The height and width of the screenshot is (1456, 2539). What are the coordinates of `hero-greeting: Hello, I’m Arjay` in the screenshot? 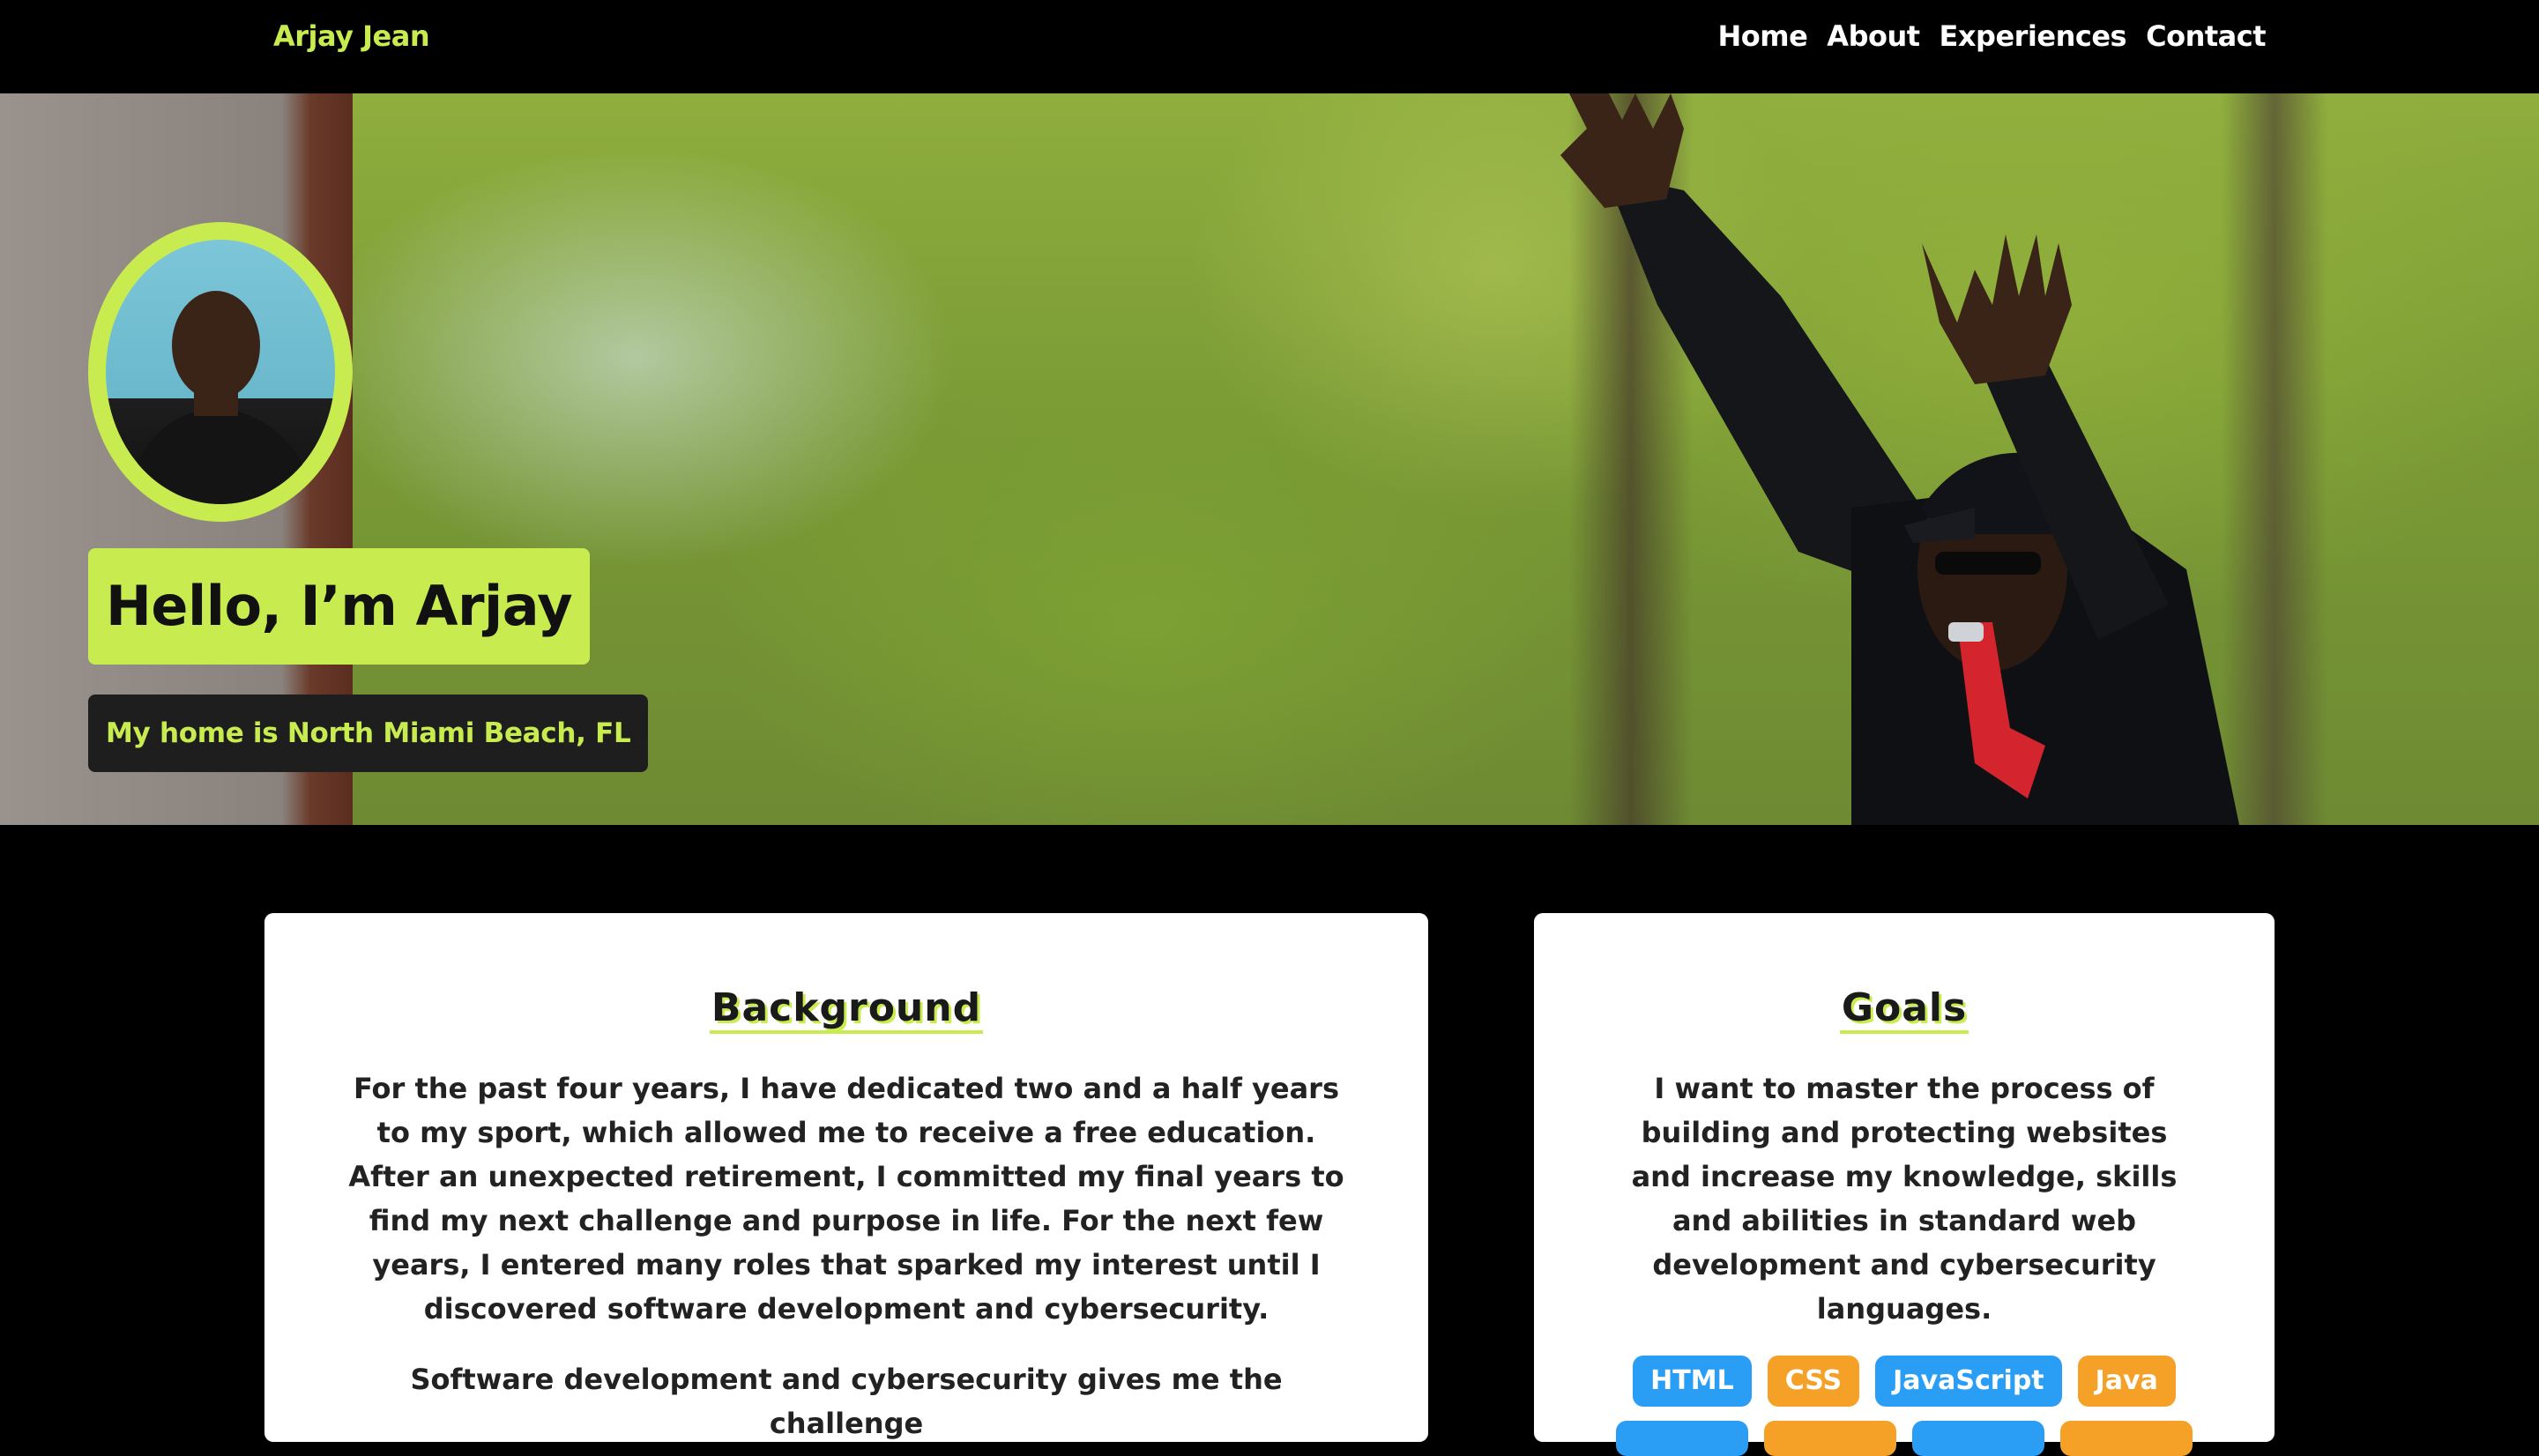 It's located at (339, 606).